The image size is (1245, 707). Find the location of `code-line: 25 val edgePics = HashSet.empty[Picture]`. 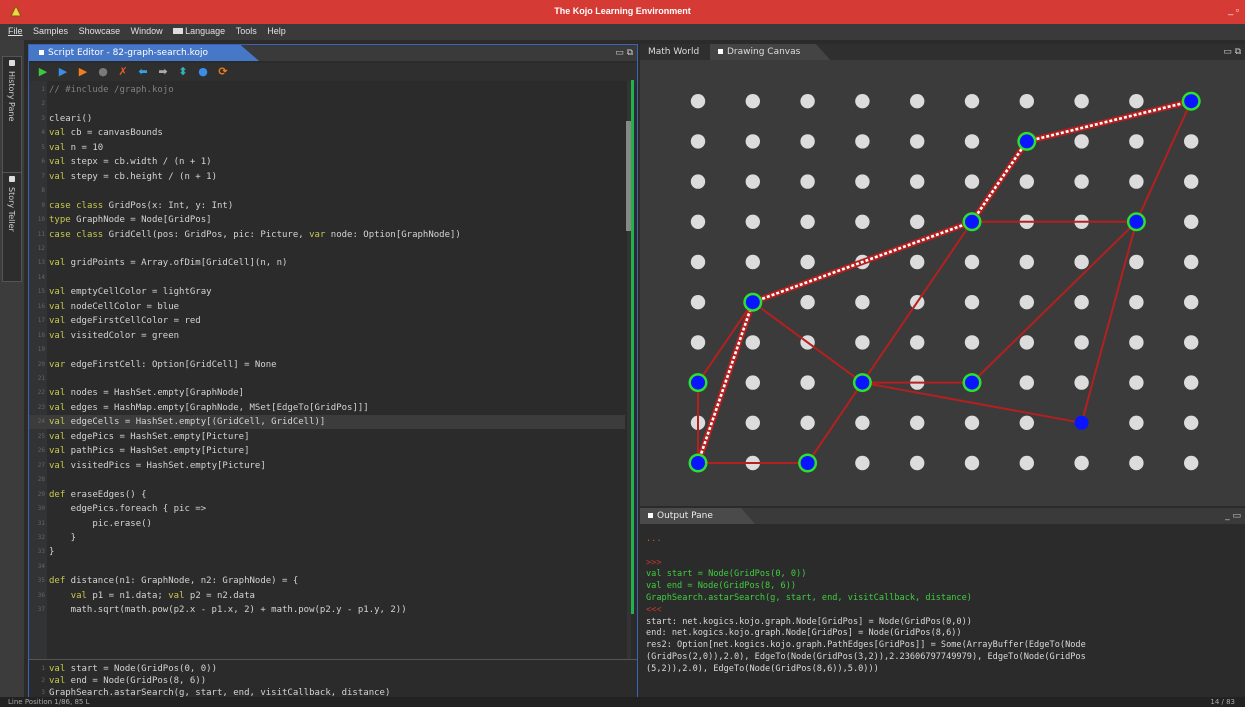

code-line: 25 val edgePics = HashSet.empty[Picture] is located at coordinates (327, 437).